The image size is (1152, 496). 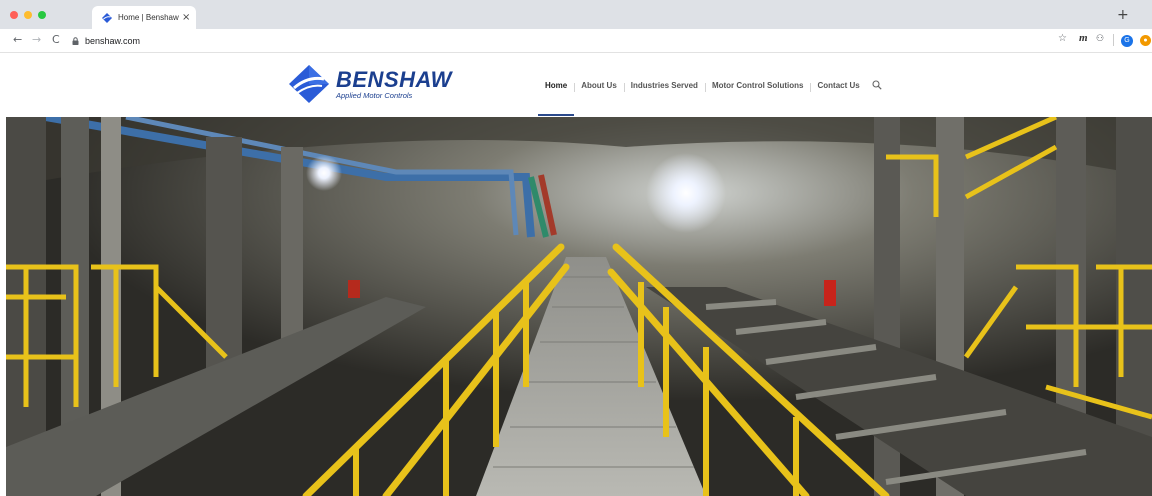 I want to click on tab-close-icon: ×, so click(x=186, y=17).